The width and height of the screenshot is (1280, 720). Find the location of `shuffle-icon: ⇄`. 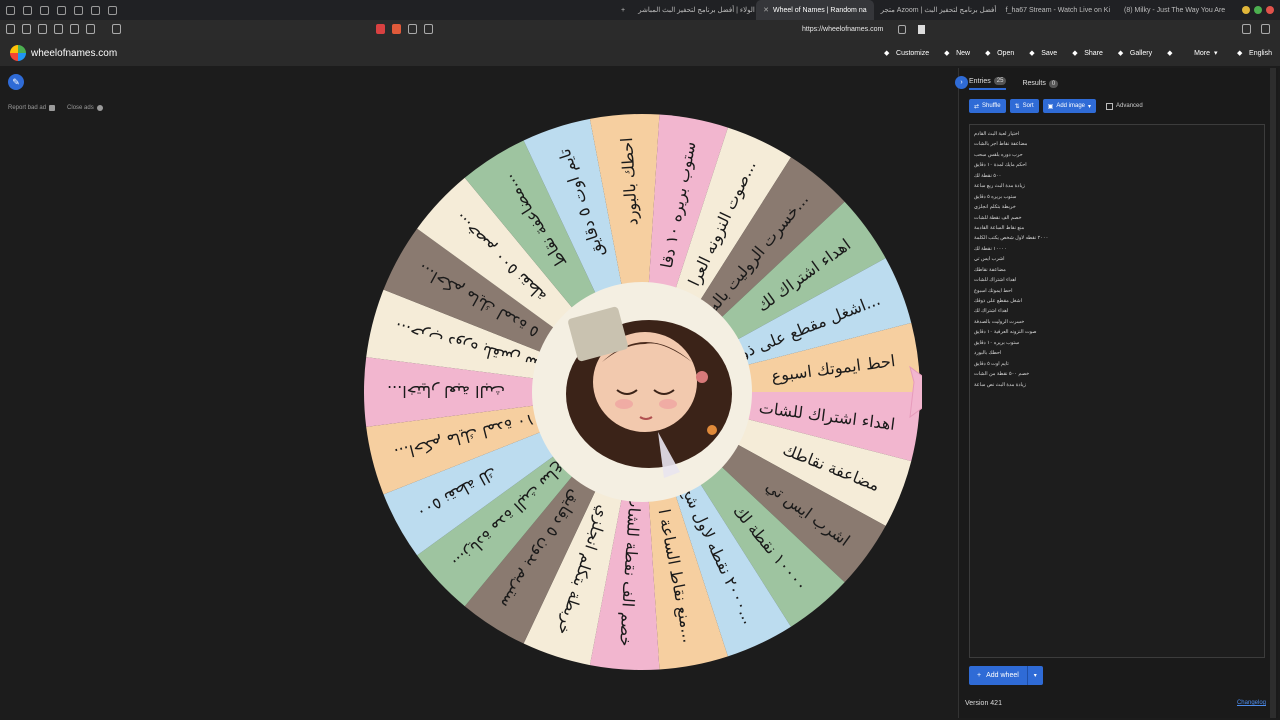

shuffle-icon: ⇄ is located at coordinates (977, 106).